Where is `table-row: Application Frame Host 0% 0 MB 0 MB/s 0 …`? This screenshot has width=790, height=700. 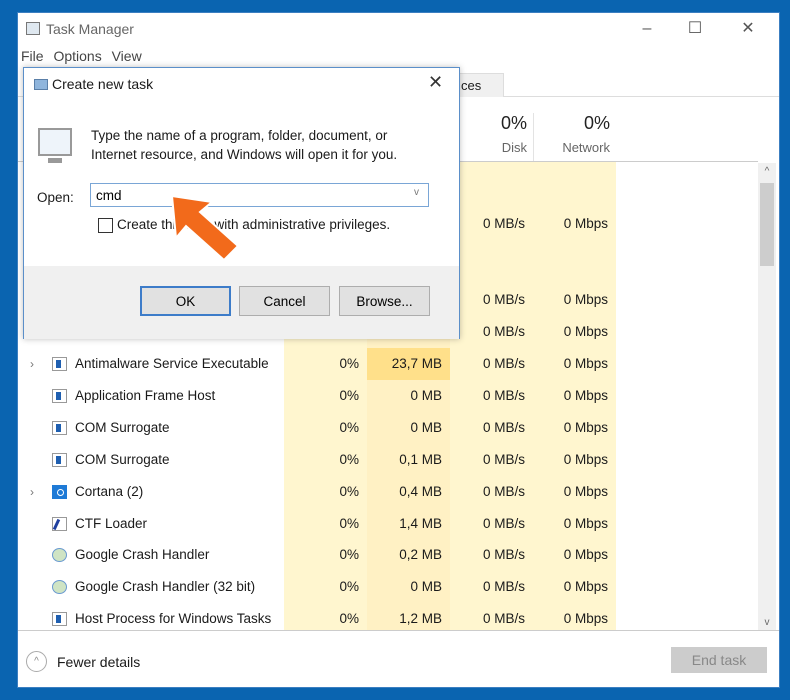
table-row: Application Frame Host 0% 0 MB 0 MB/s 0 … is located at coordinates (388, 396).